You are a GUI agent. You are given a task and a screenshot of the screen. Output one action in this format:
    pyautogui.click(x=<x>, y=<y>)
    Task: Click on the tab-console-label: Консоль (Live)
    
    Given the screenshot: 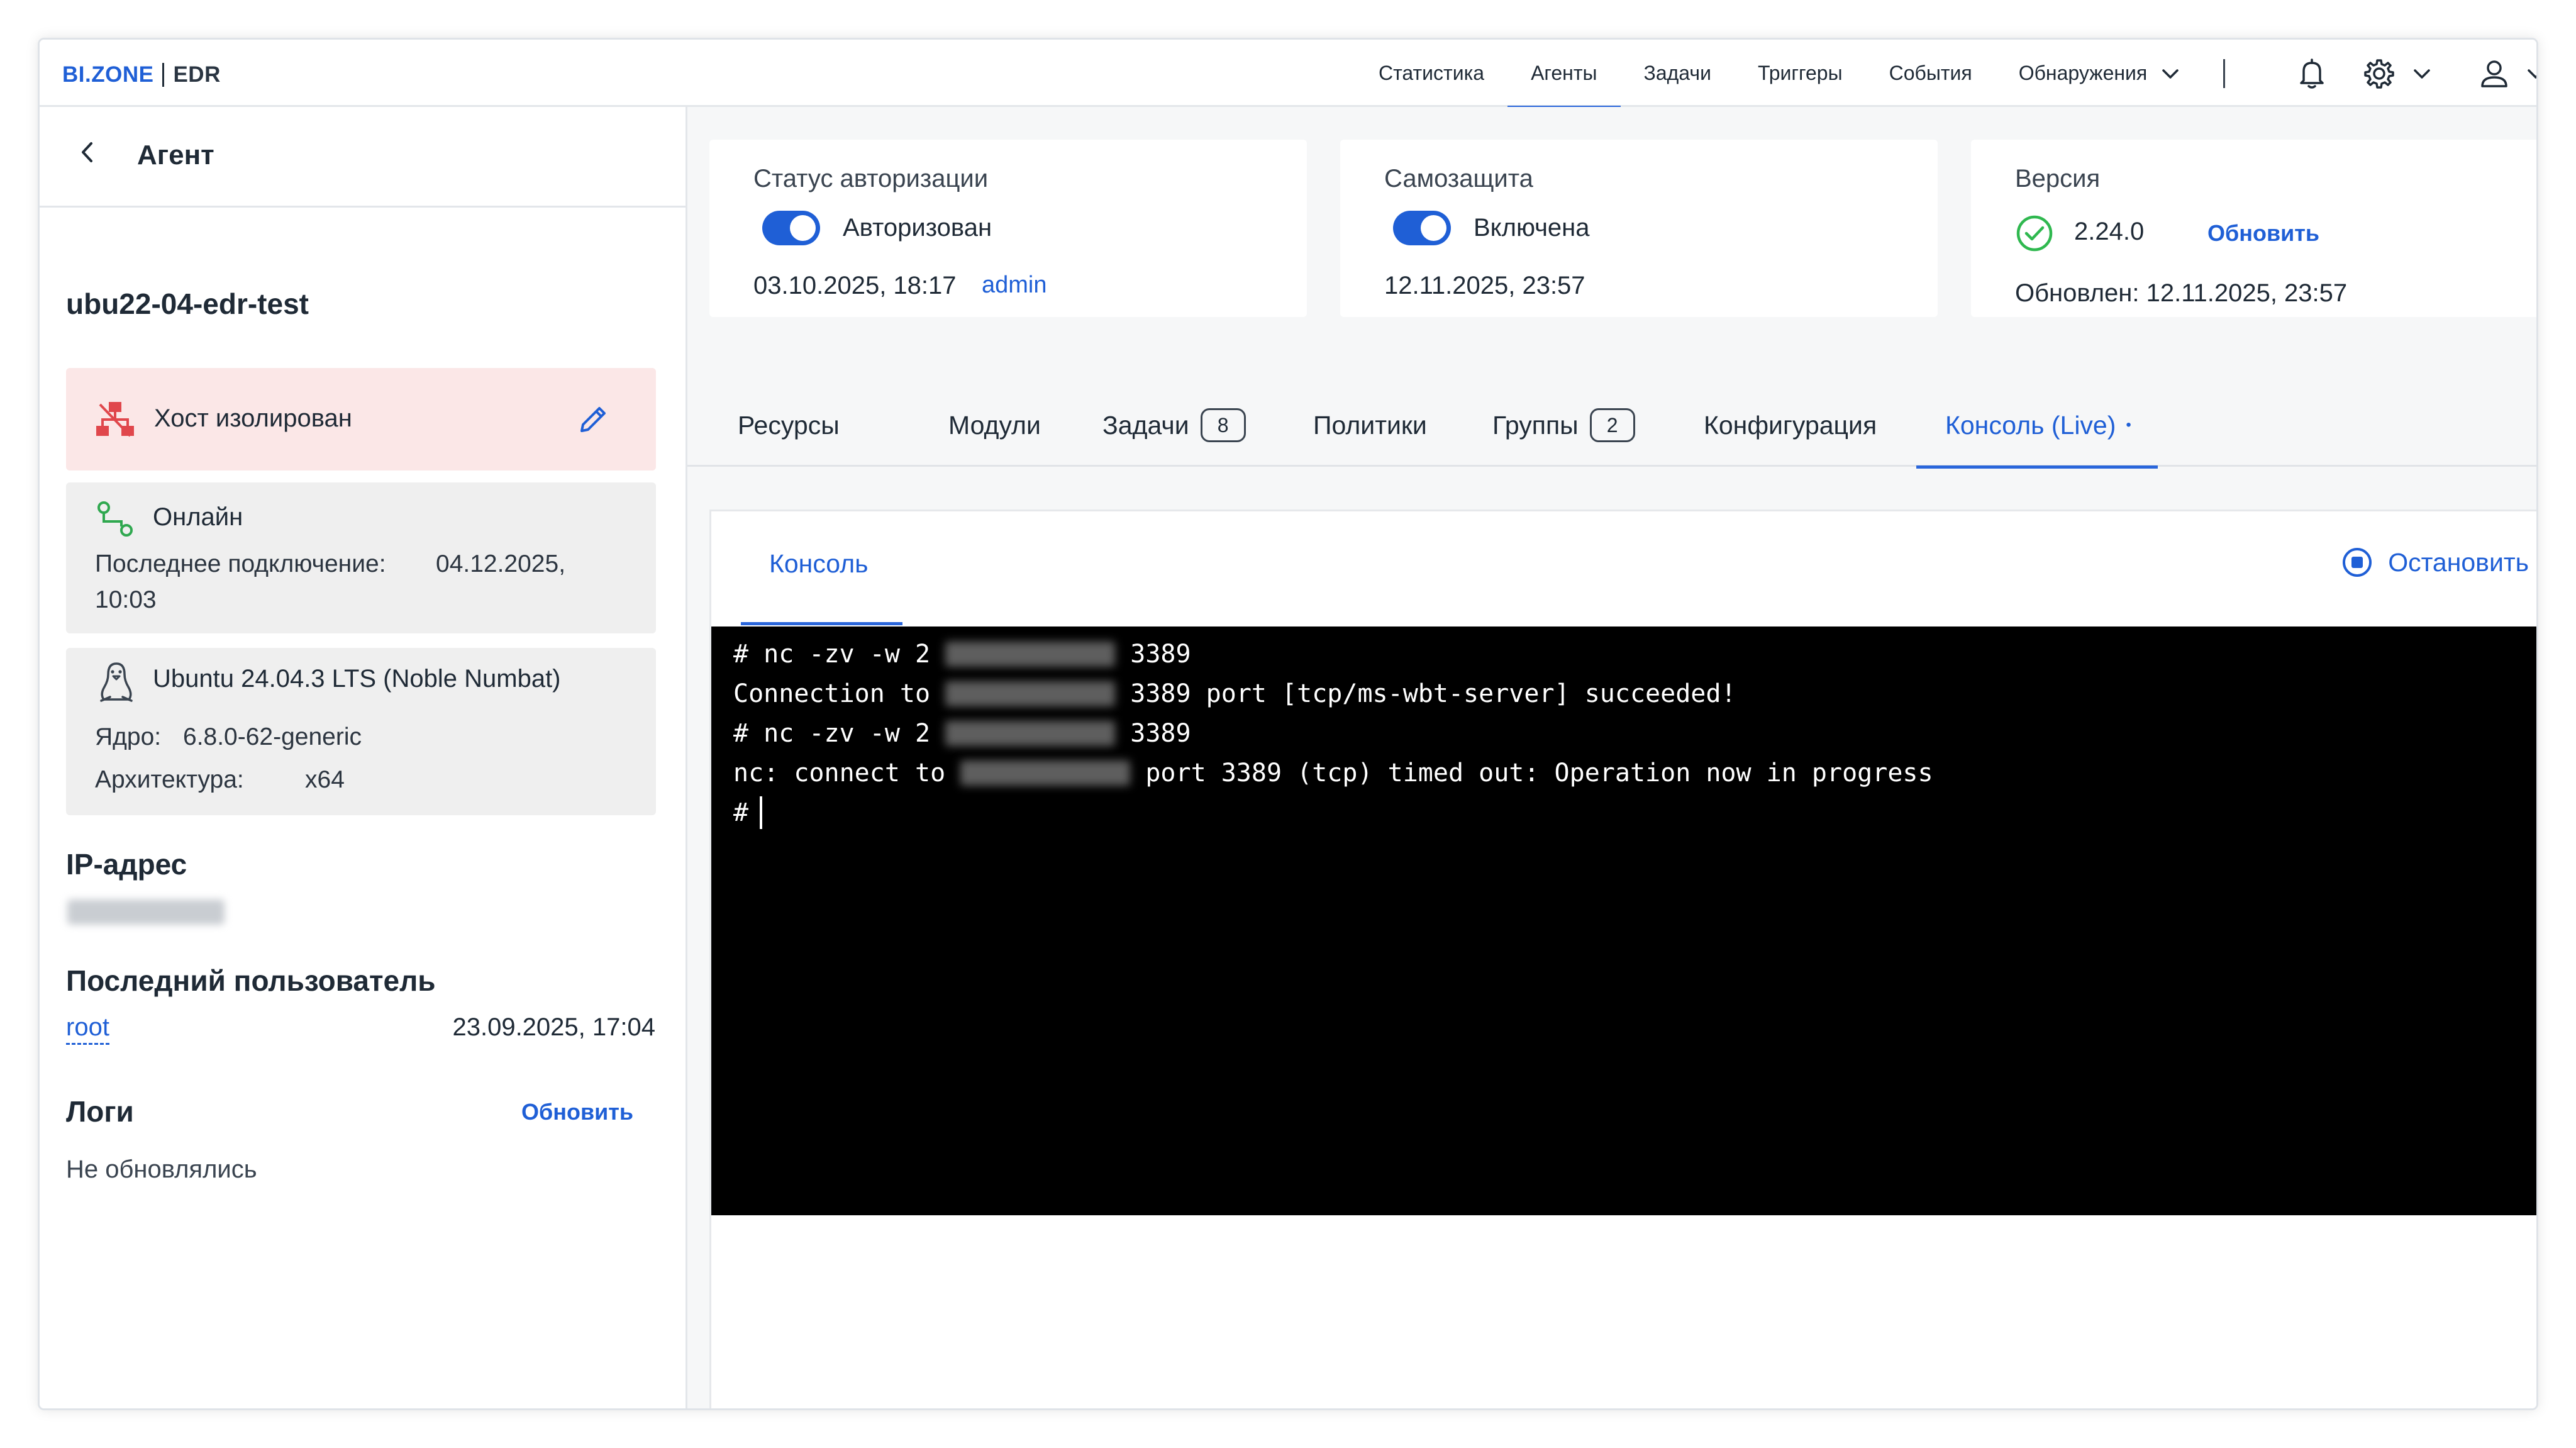 What is the action you would take?
    pyautogui.click(x=2030, y=425)
    